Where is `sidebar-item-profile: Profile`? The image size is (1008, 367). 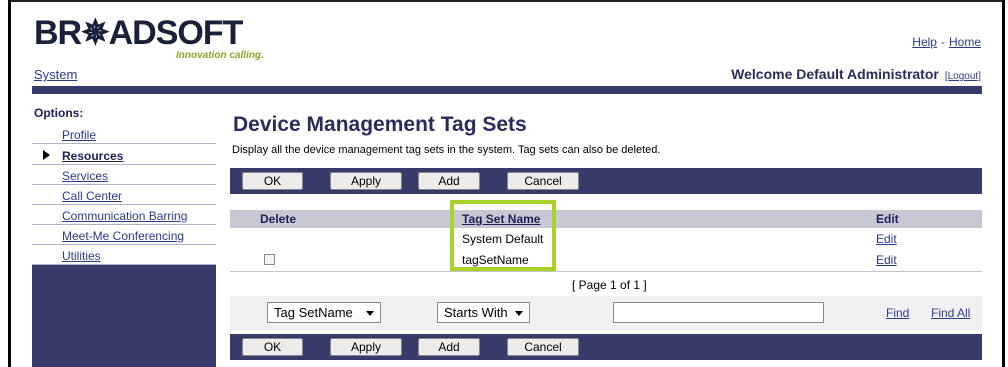 sidebar-item-profile: Profile is located at coordinates (124, 135).